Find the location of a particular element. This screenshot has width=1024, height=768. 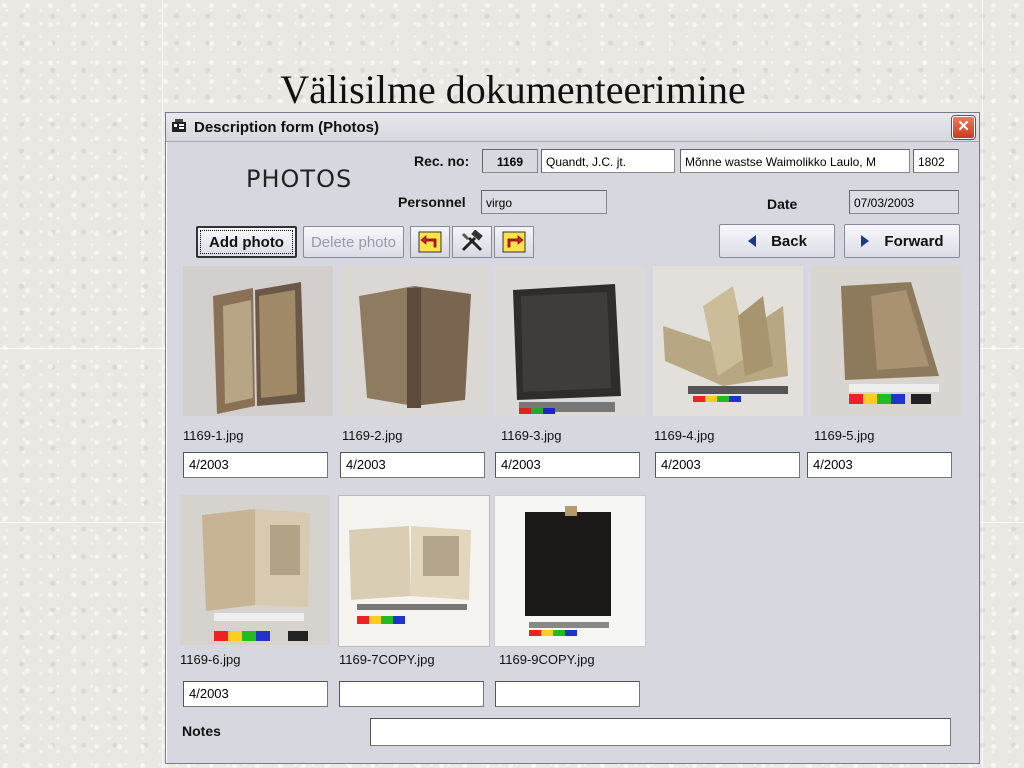

redo-icon is located at coordinates (514, 242).